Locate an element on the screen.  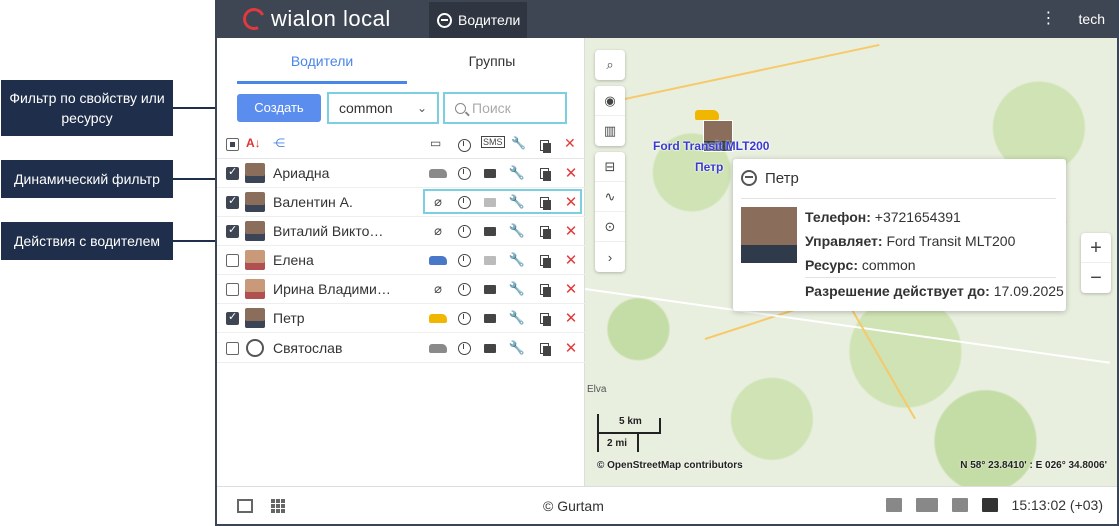
geofence-icon: ⊙ is located at coordinates (610, 227).